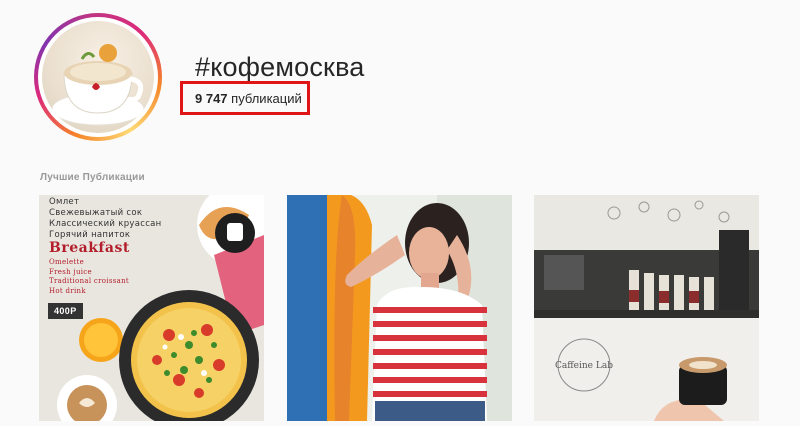 This screenshot has height=426, width=800. I want to click on post-count: 9 747 публикаций, so click(248, 98).